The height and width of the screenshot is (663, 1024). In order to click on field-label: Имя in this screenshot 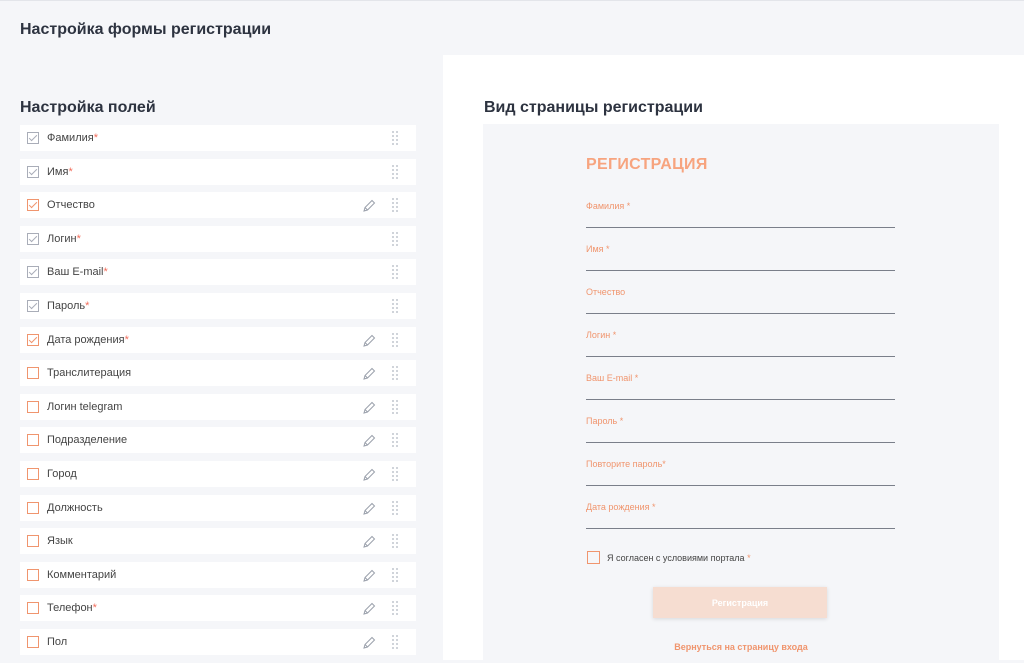, I will do `click(58, 171)`.